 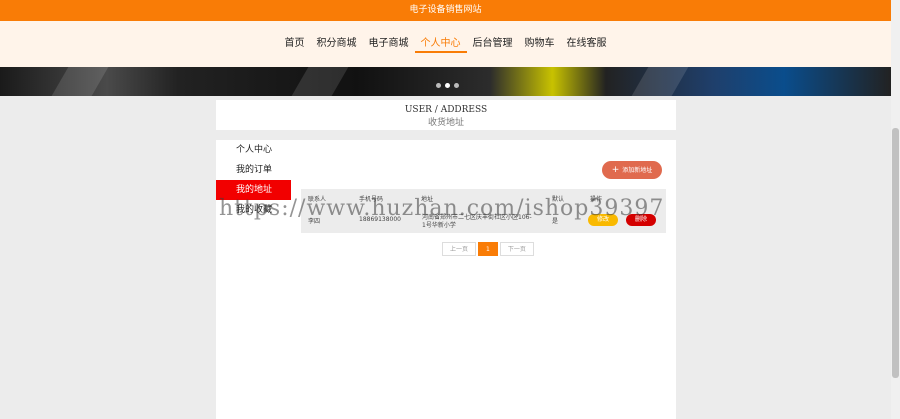 I want to click on nav-item-online-service: 在线客服, so click(x=587, y=44).